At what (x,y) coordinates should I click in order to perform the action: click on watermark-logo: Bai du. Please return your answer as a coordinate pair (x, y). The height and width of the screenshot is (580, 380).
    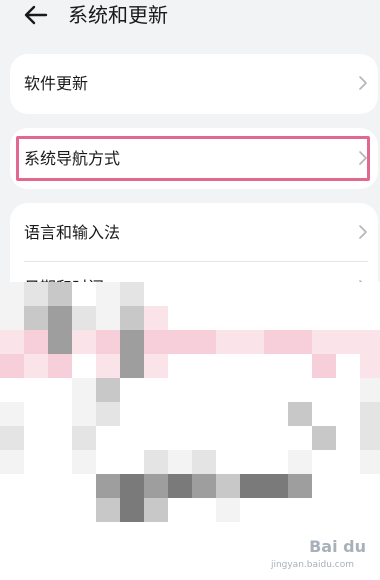
    Looking at the image, I should click on (337, 546).